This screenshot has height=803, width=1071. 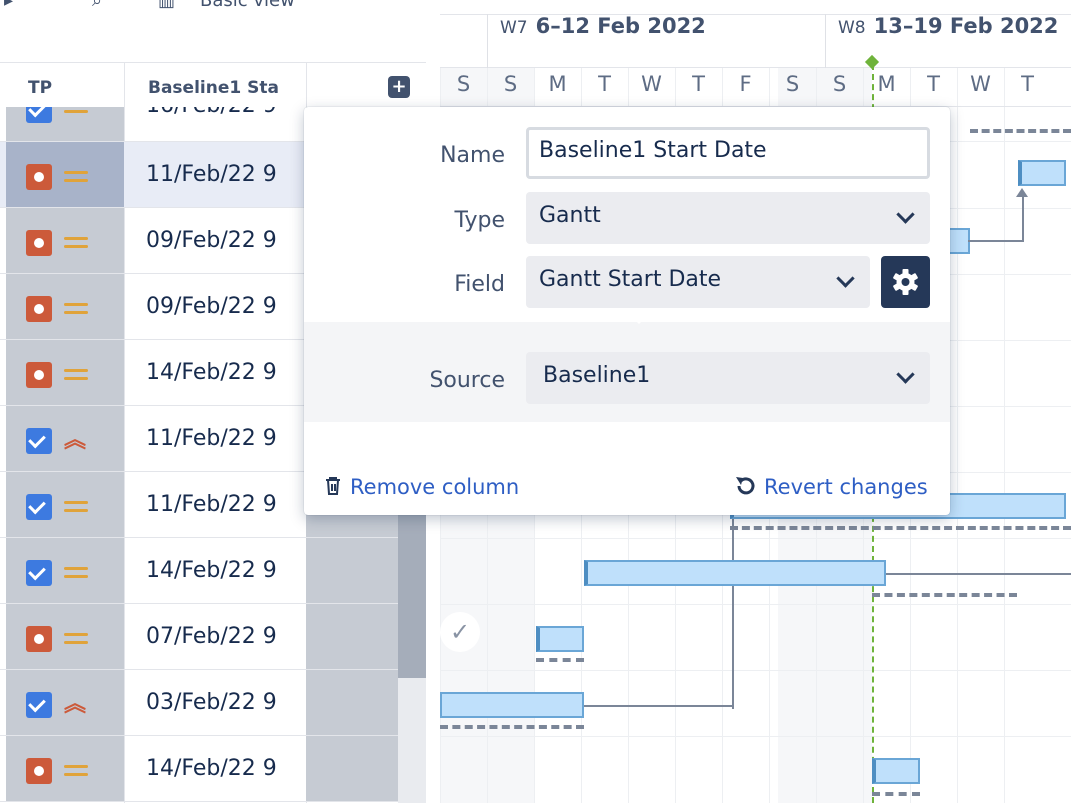 I want to click on day-label: W, so click(x=980, y=84).